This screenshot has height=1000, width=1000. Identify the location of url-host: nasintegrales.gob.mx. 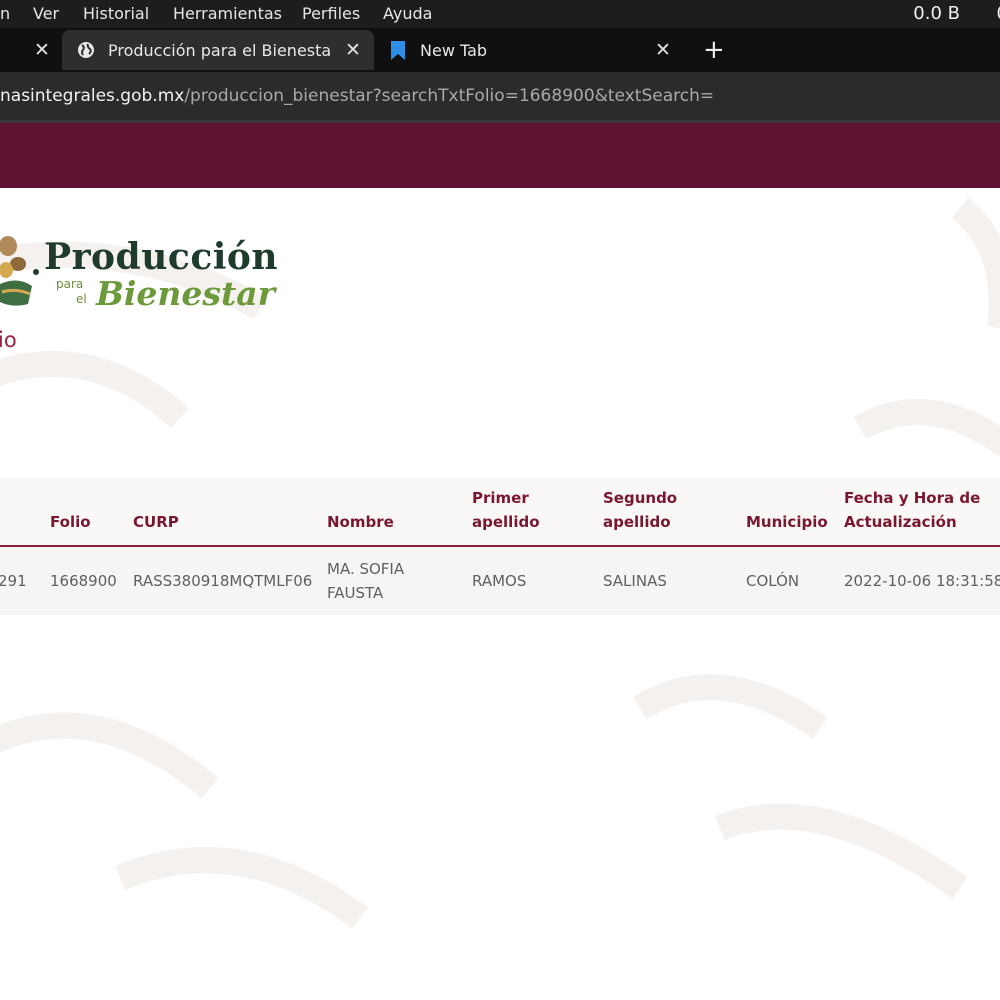
(92, 96).